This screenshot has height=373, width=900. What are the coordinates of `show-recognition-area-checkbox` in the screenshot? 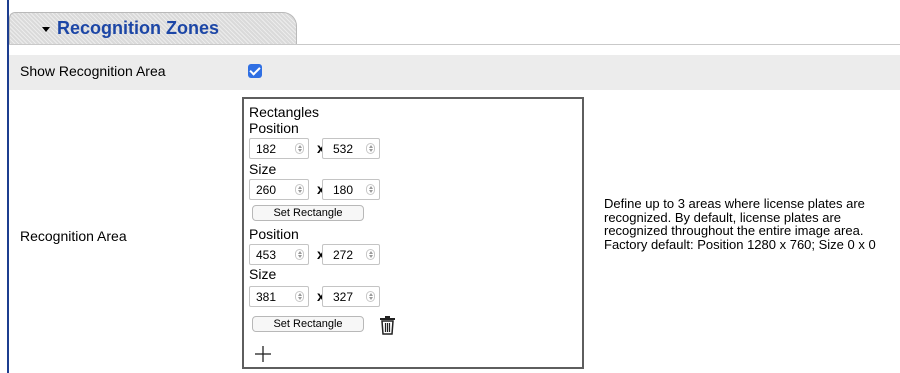 It's located at (255, 71).